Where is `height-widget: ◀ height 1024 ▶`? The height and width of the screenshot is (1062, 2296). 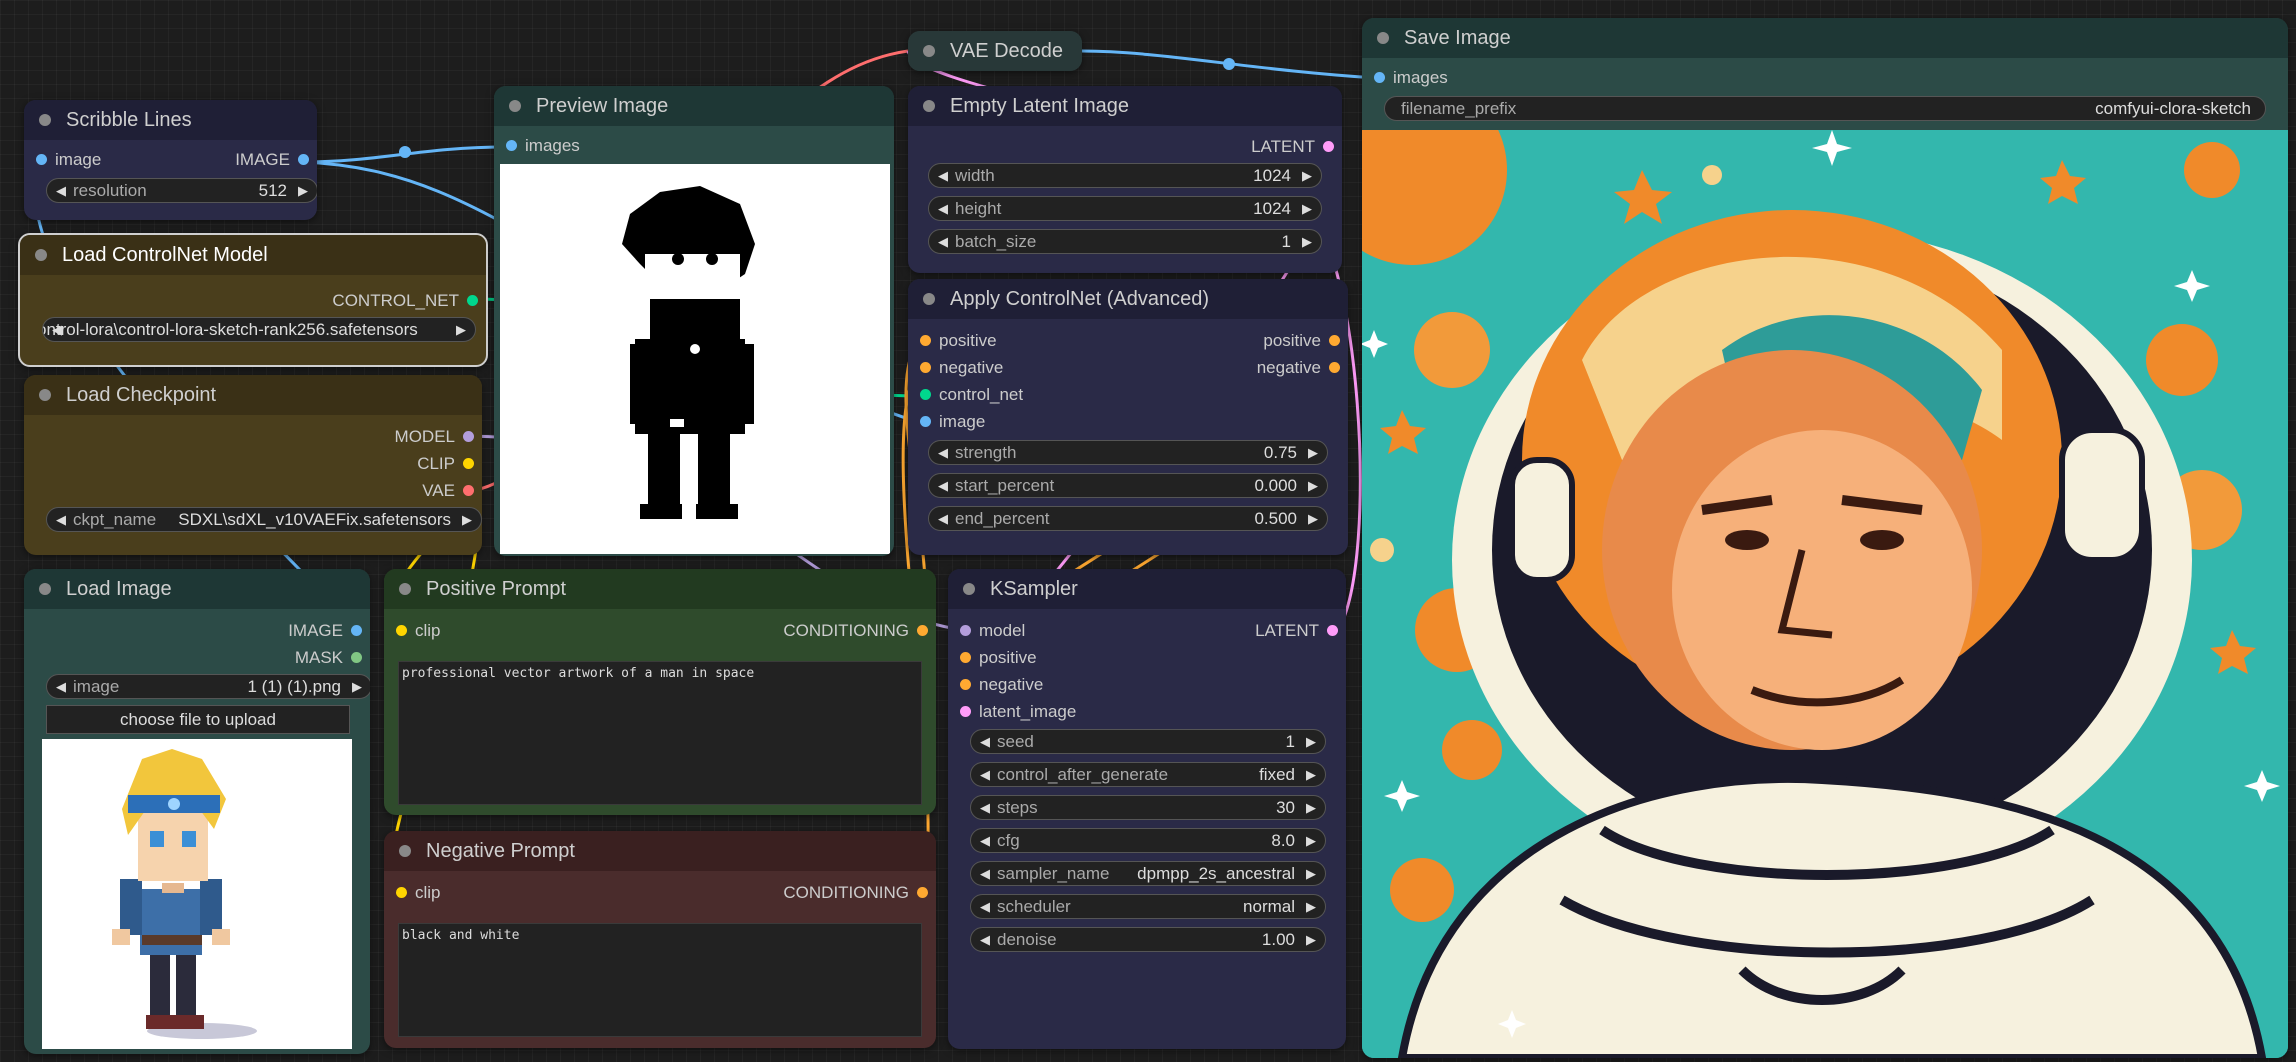 height-widget: ◀ height 1024 ▶ is located at coordinates (1125, 208).